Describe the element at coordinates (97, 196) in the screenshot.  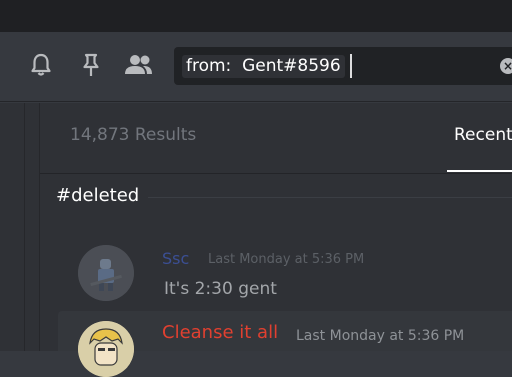
I see `channel-heading: #deleted` at that location.